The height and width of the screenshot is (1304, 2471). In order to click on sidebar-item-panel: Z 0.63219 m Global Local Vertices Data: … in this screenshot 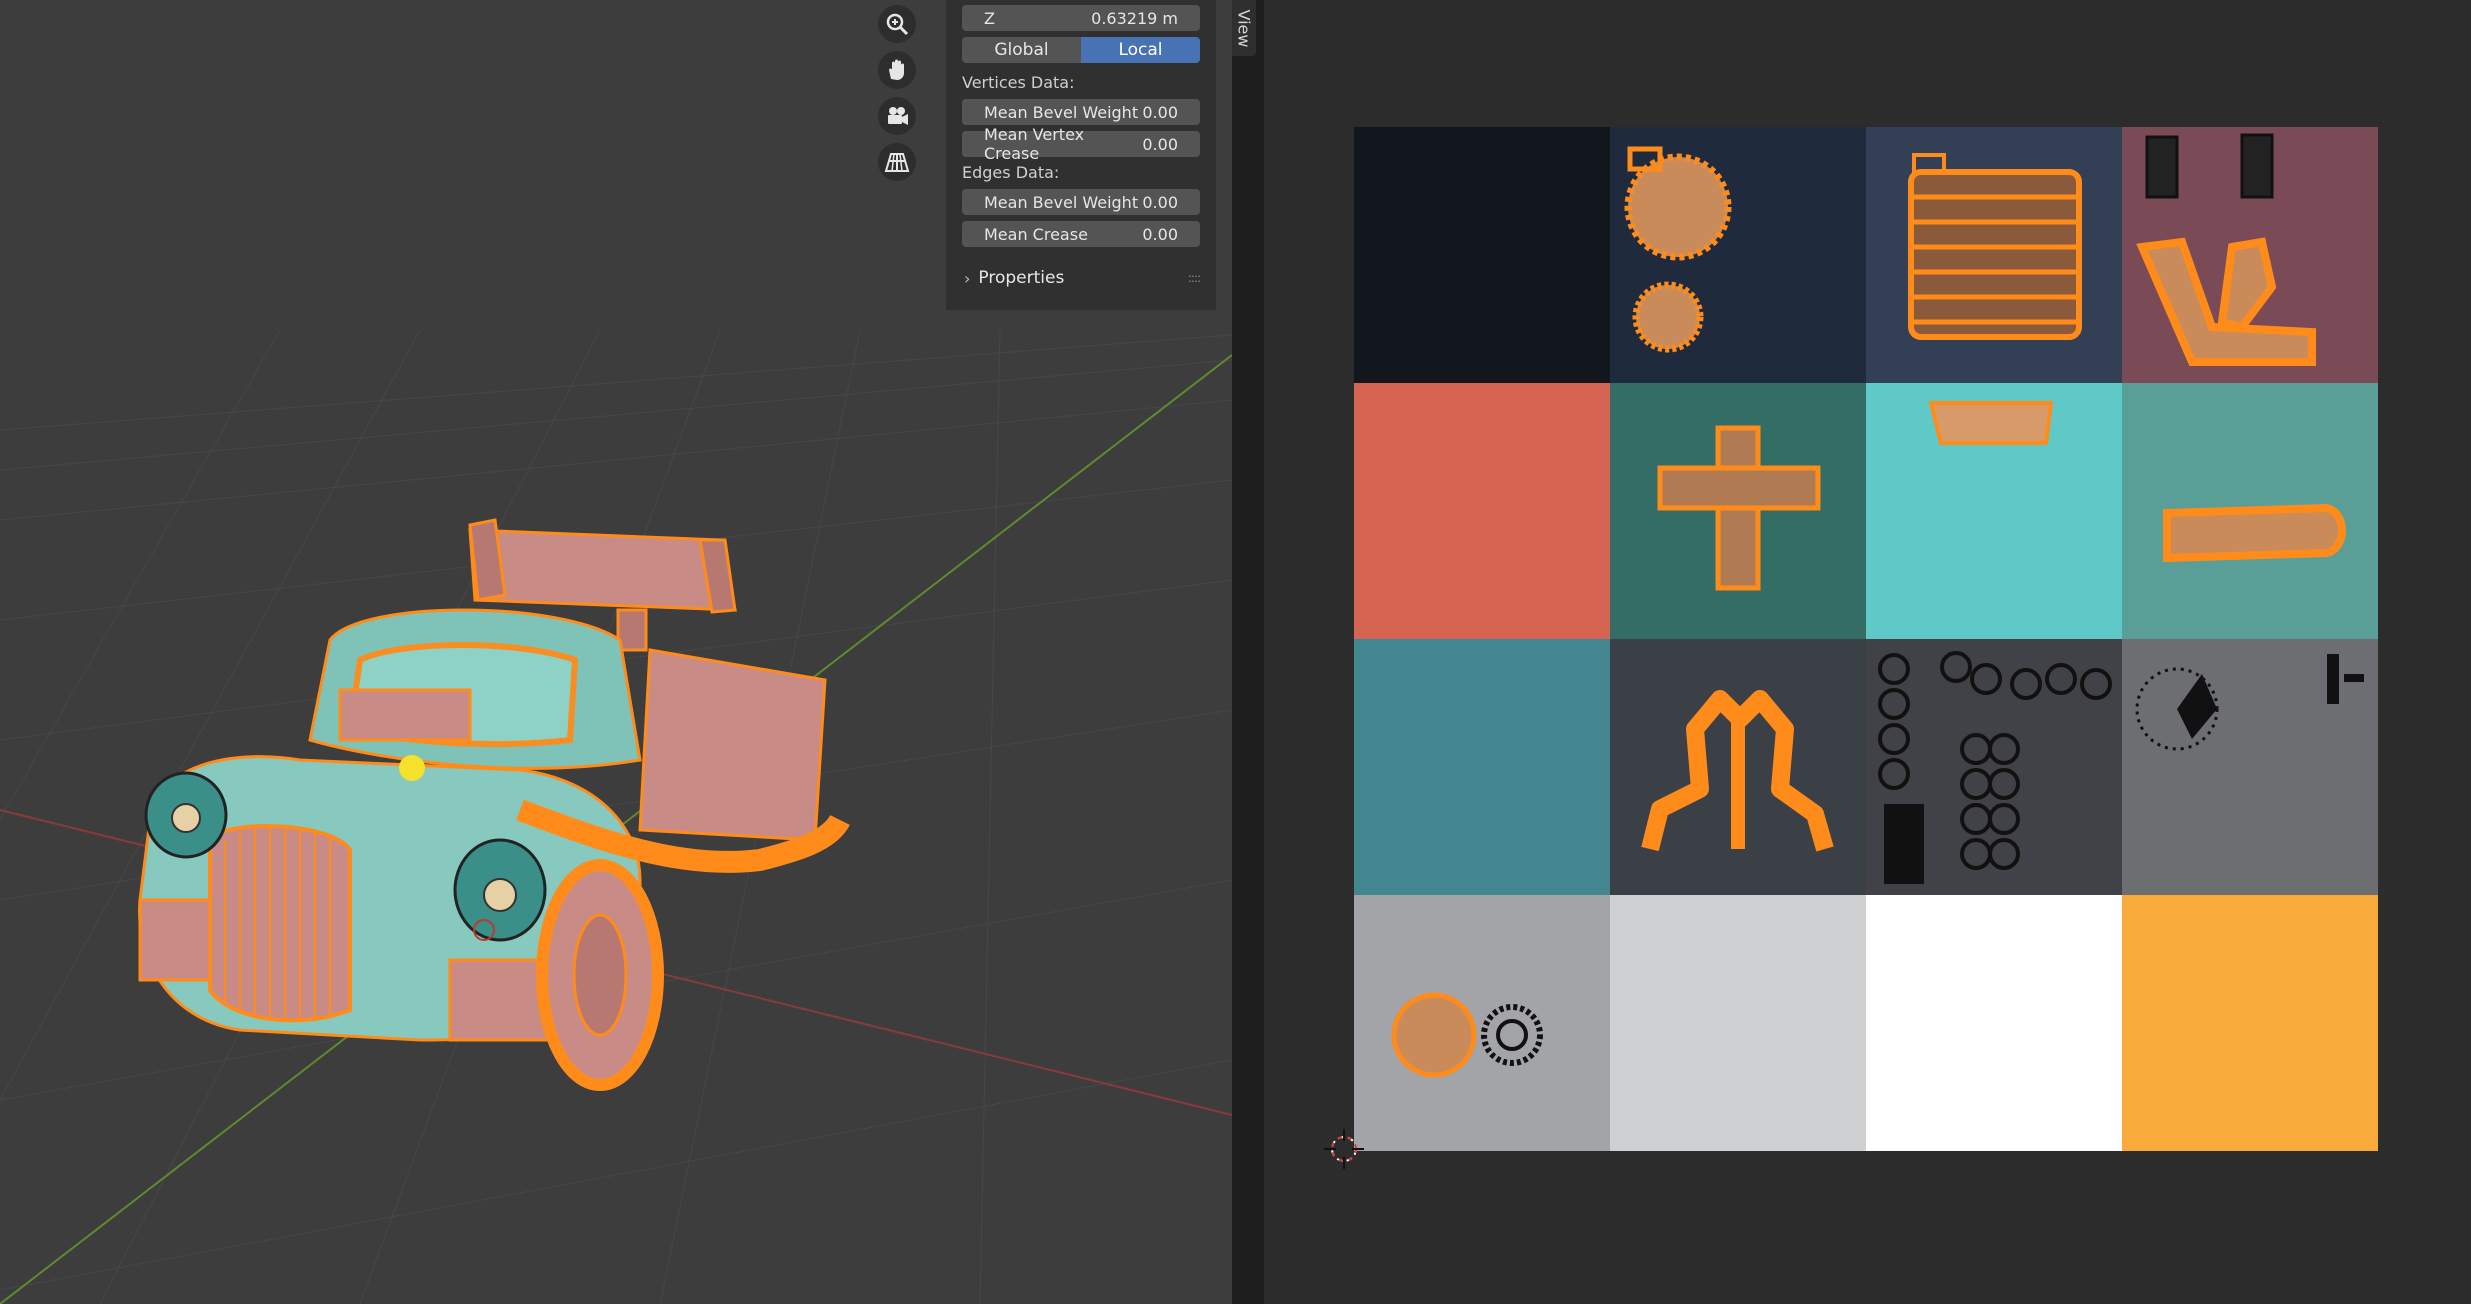, I will do `click(1081, 155)`.